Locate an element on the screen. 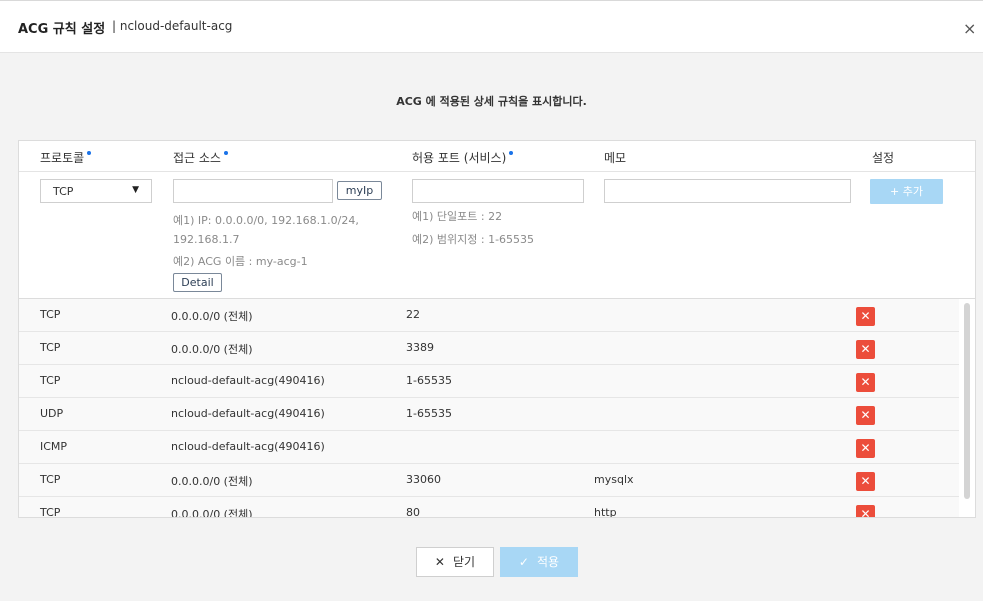  rule-memo: mysqlx is located at coordinates (614, 479).